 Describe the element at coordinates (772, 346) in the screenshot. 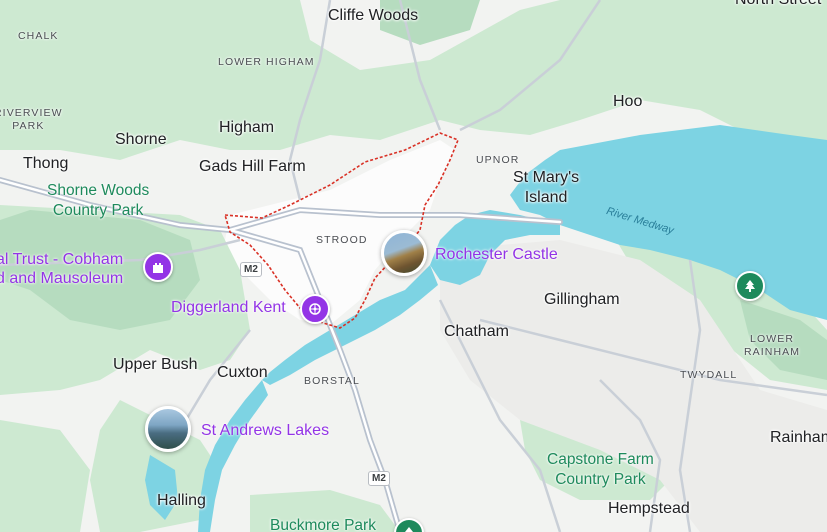

I see `place-lower-rainham: LOWER RAINHAM` at that location.